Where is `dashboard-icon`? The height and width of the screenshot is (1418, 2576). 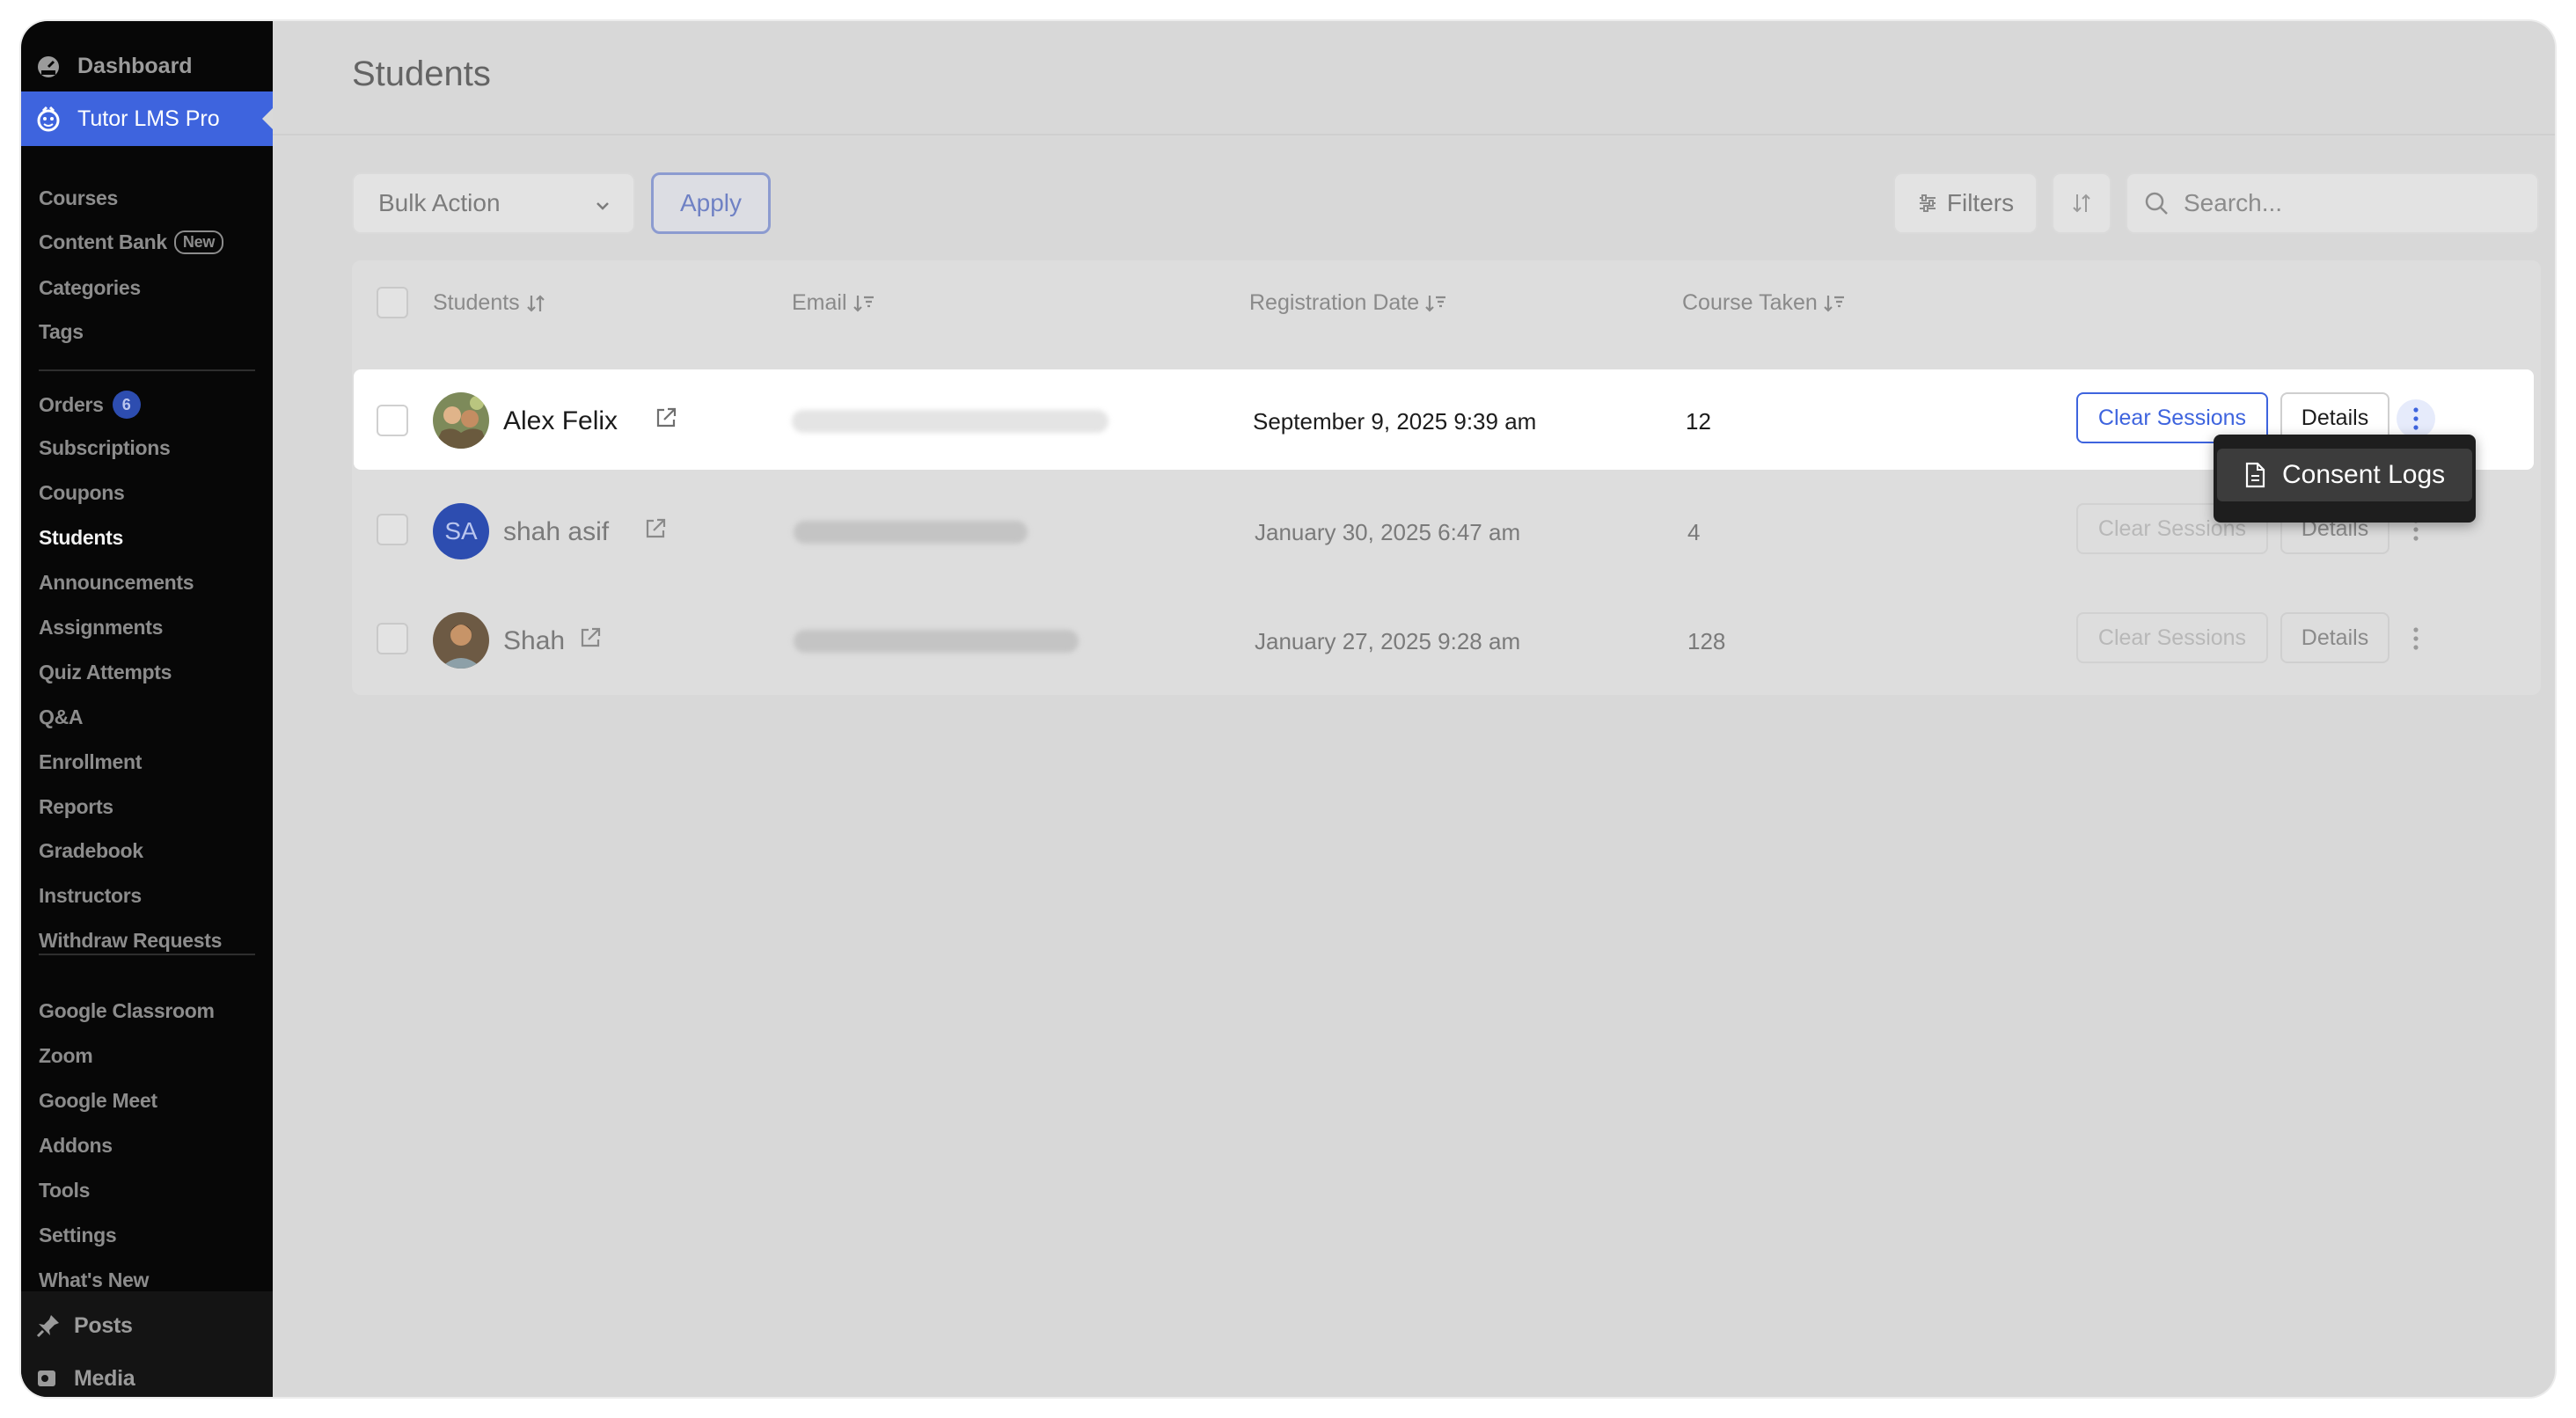
dashboard-icon is located at coordinates (48, 66).